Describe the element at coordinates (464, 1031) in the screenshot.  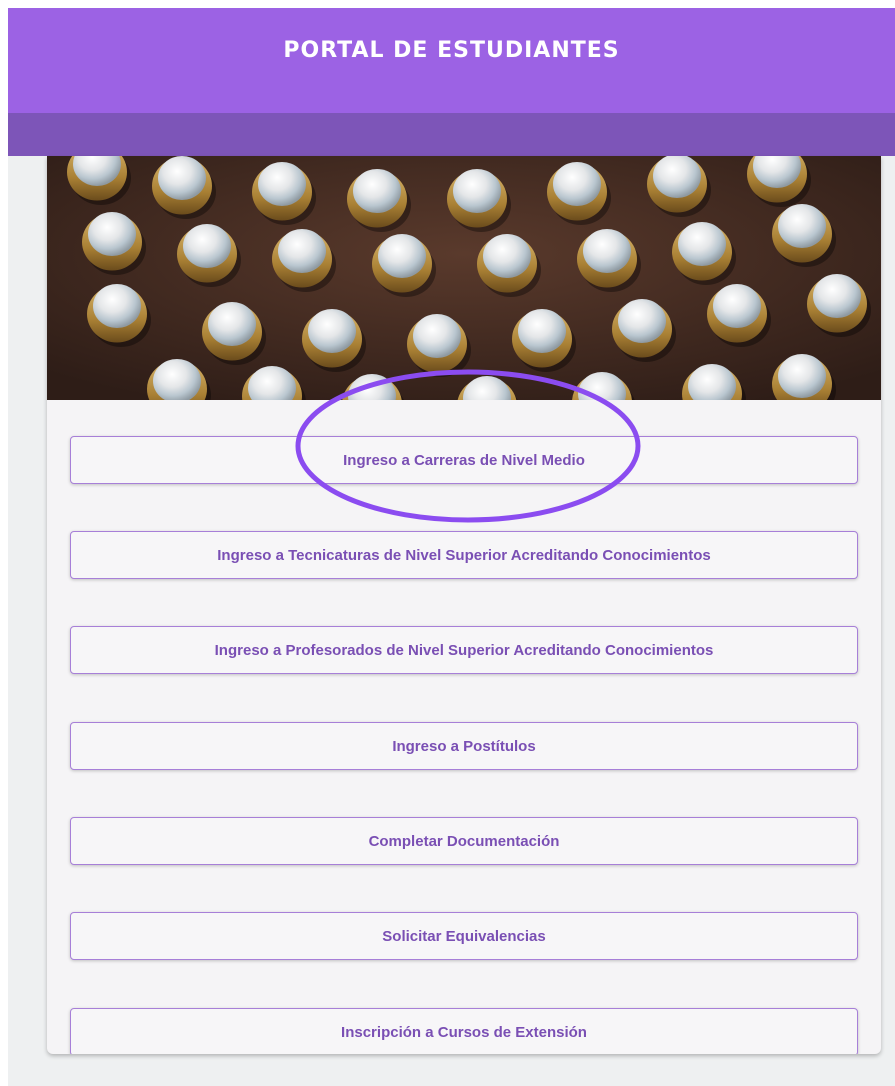
I see `menu-button-cursos-extension: Inscripción a Cursos de Extensión` at that location.